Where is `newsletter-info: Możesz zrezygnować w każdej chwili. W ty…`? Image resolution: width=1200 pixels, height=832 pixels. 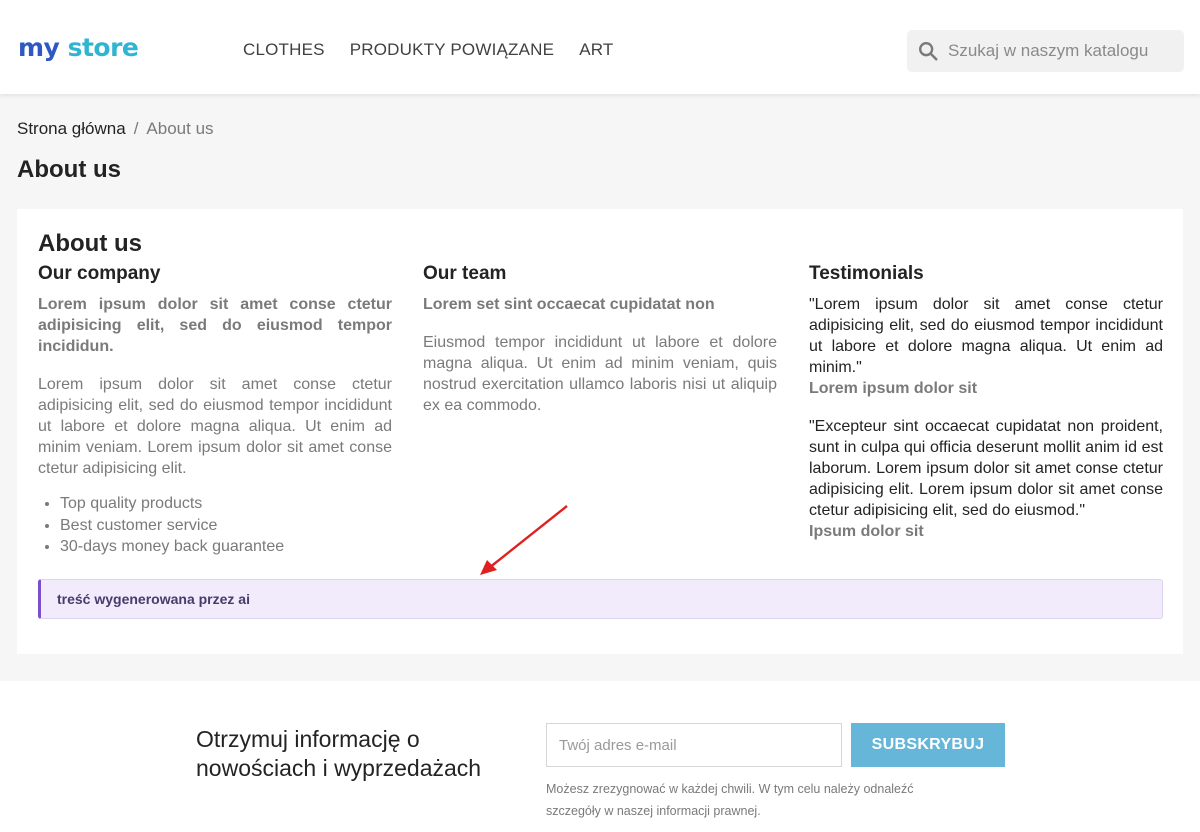 newsletter-info: Możesz zrezygnować w każdej chwili. W ty… is located at coordinates (730, 800).